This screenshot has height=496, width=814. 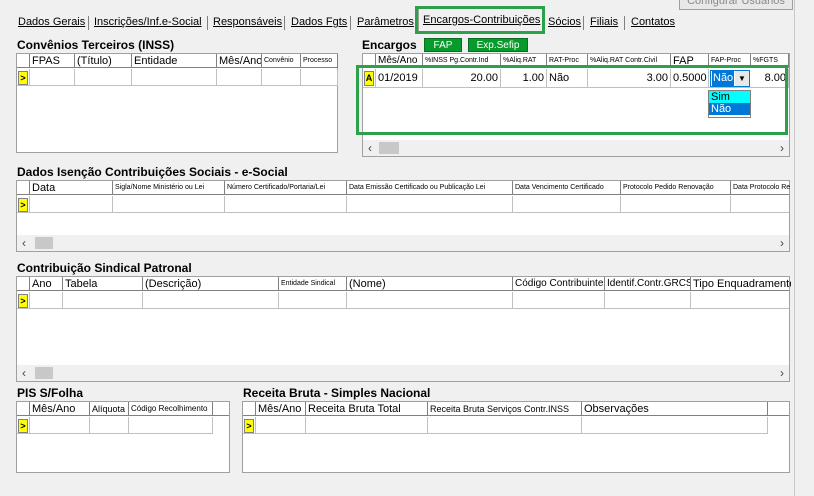 What do you see at coordinates (676, 188) in the screenshot?
I see `column-header: Protocolo Pedido Renovação` at bounding box center [676, 188].